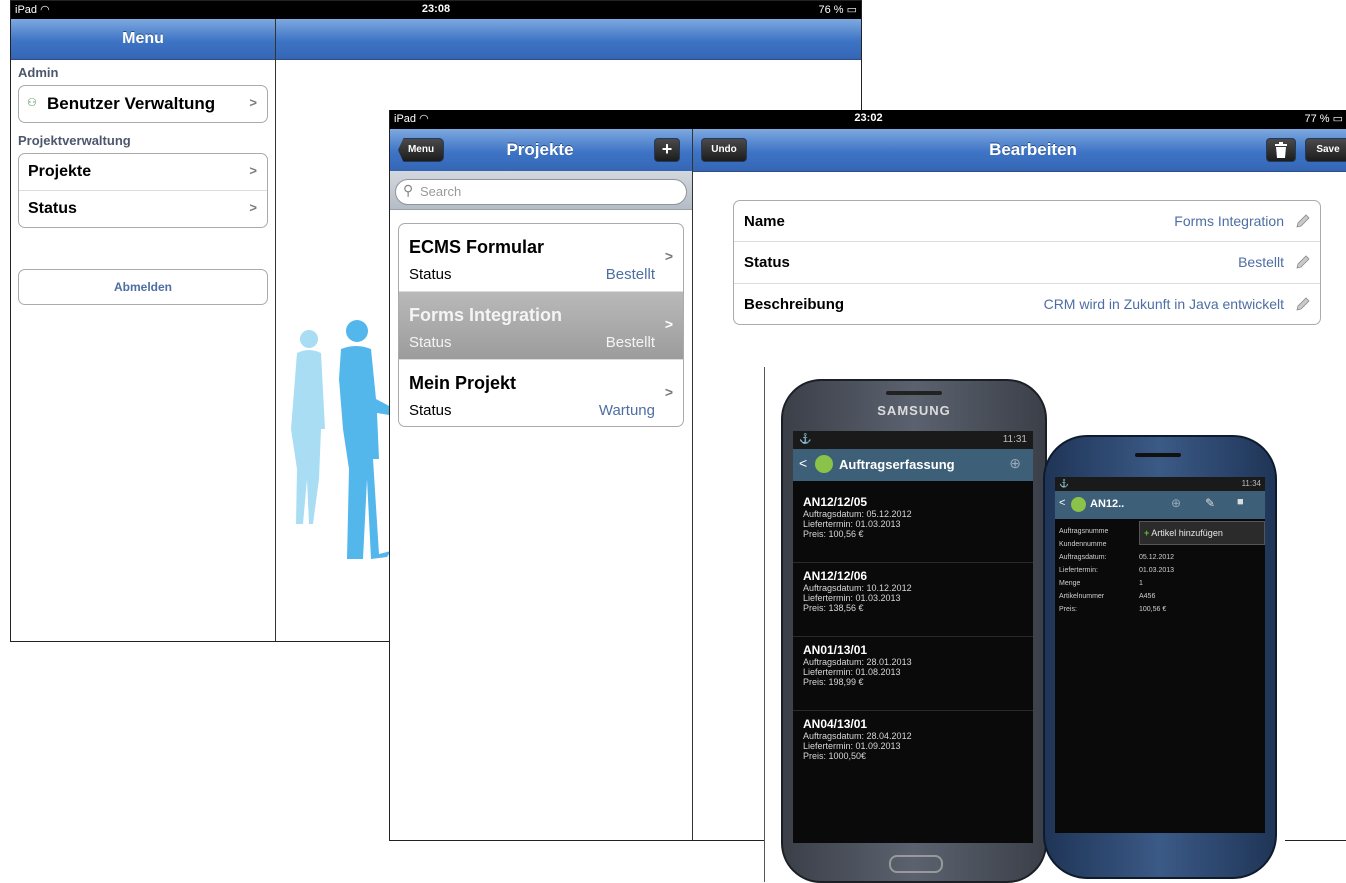  I want to click on detail-navbar, so click(568, 39).